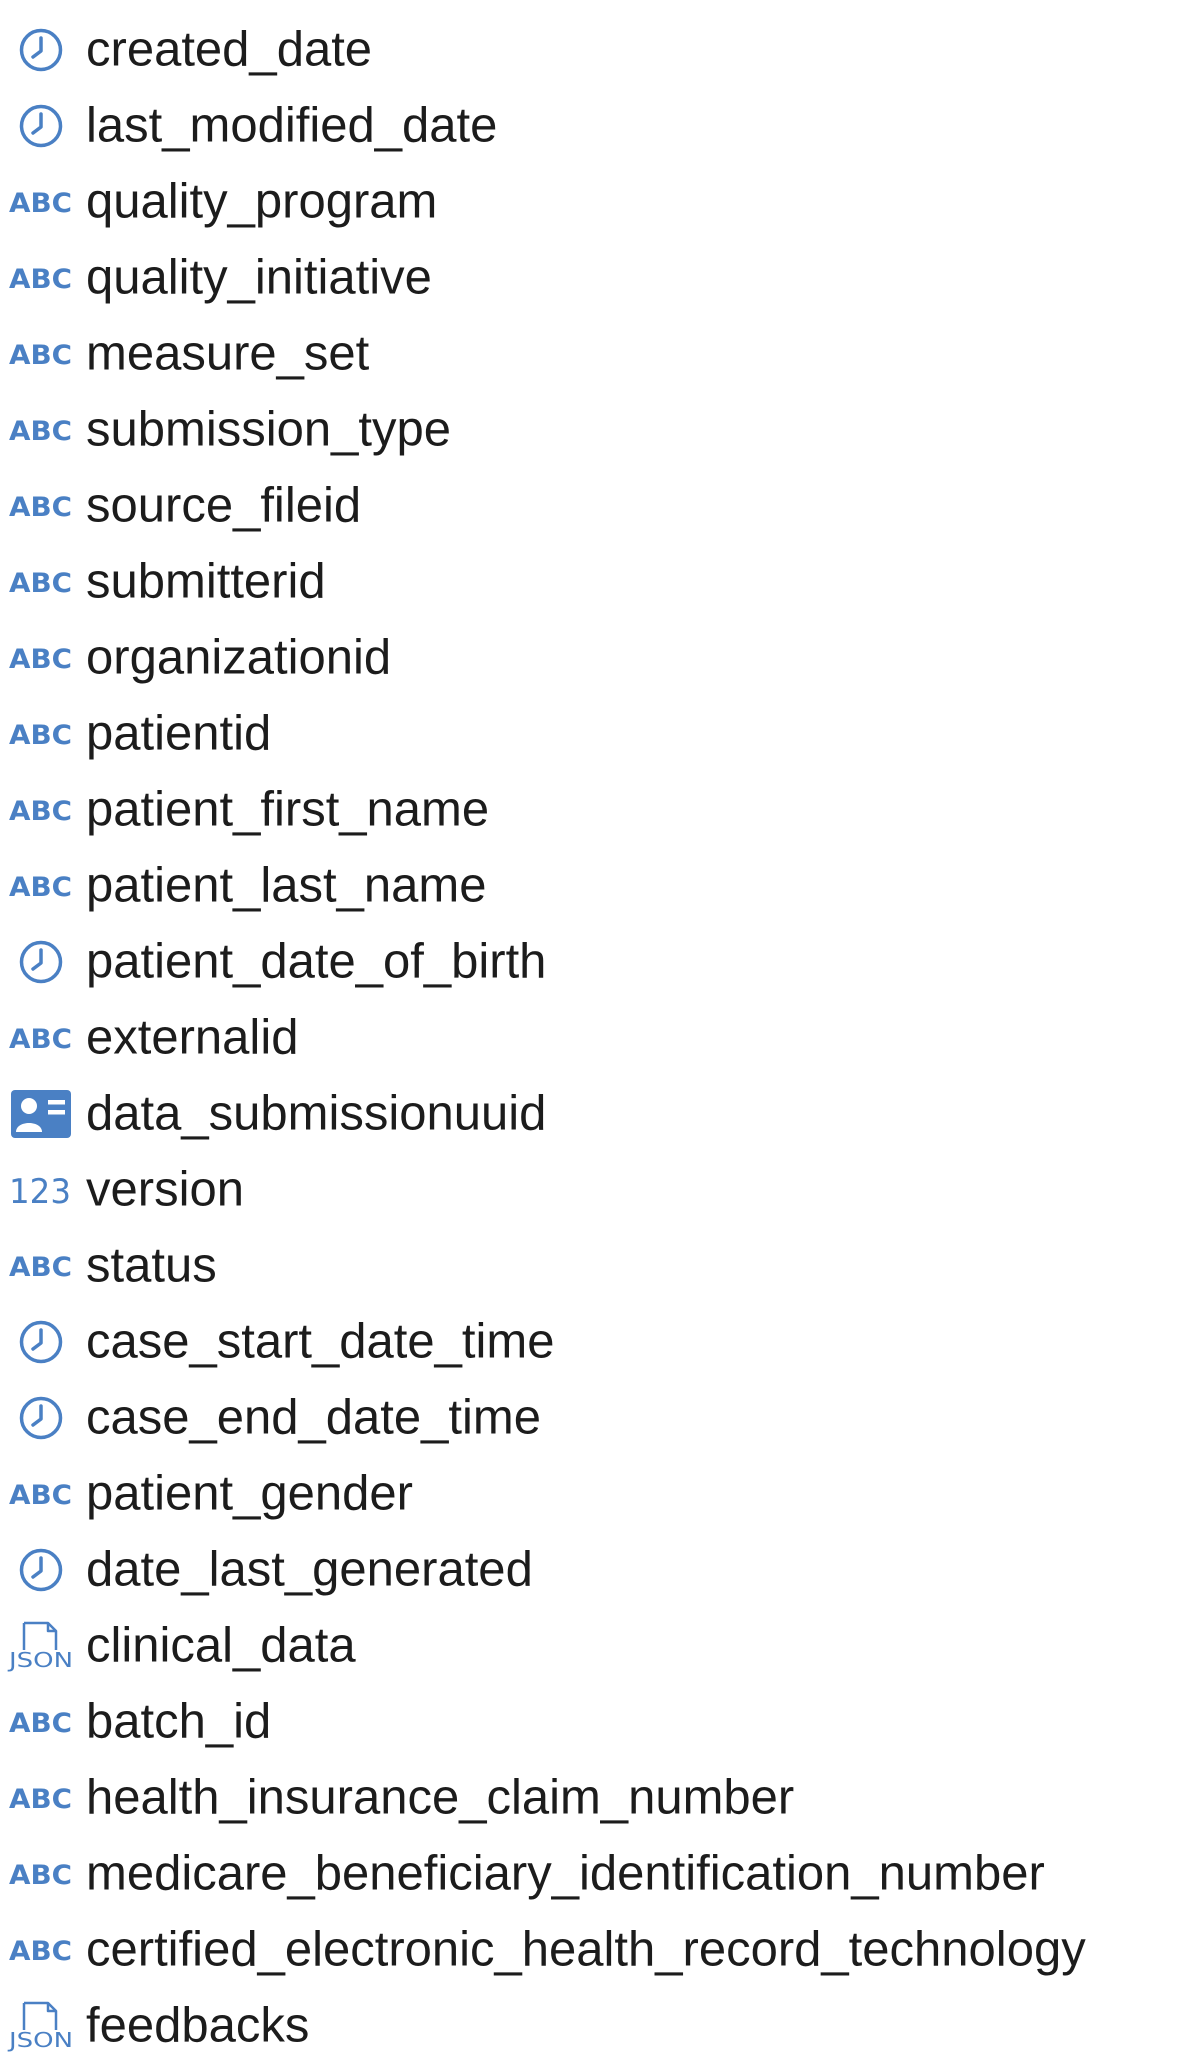 Image resolution: width=1200 pixels, height=2064 pixels. Describe the element at coordinates (286, 885) in the screenshot. I see `column-name: patient_last_name` at that location.